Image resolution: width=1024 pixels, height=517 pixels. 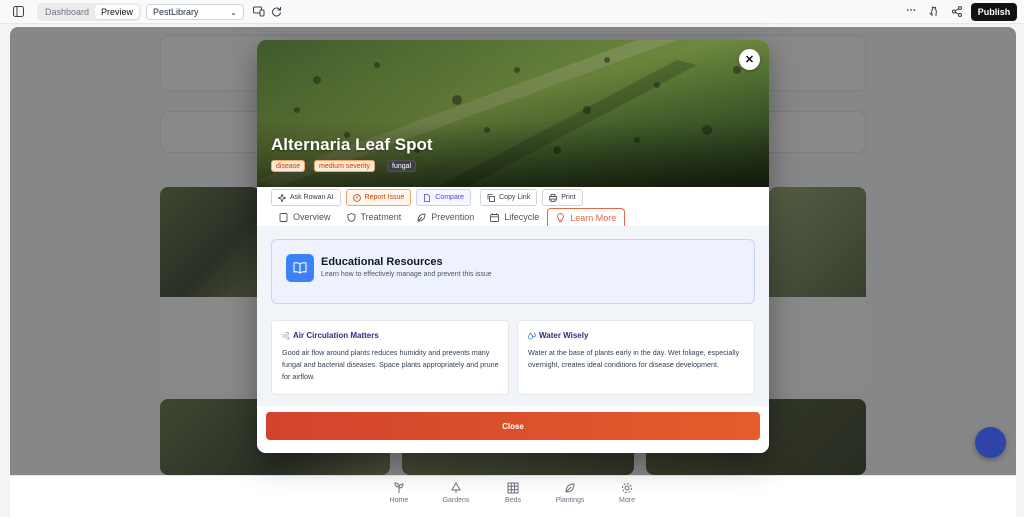 What do you see at coordinates (344, 166) in the screenshot?
I see `tag-severity: medium severity` at bounding box center [344, 166].